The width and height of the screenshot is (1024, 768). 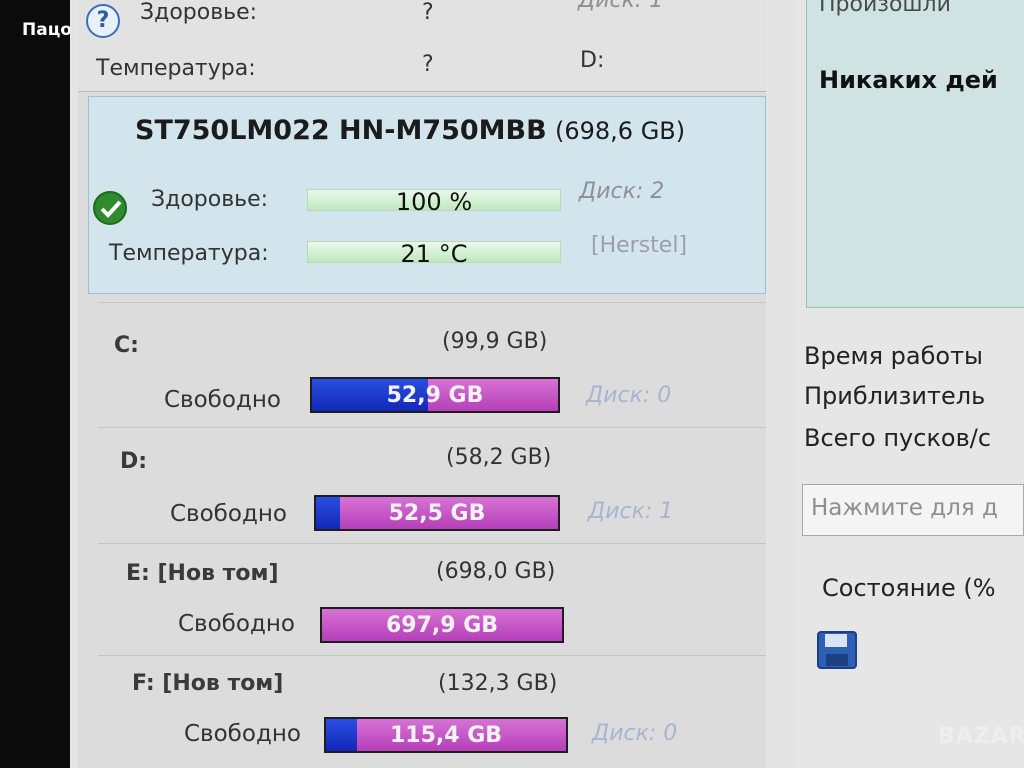 What do you see at coordinates (621, 6) in the screenshot?
I see `disk-number: Диск: 1` at bounding box center [621, 6].